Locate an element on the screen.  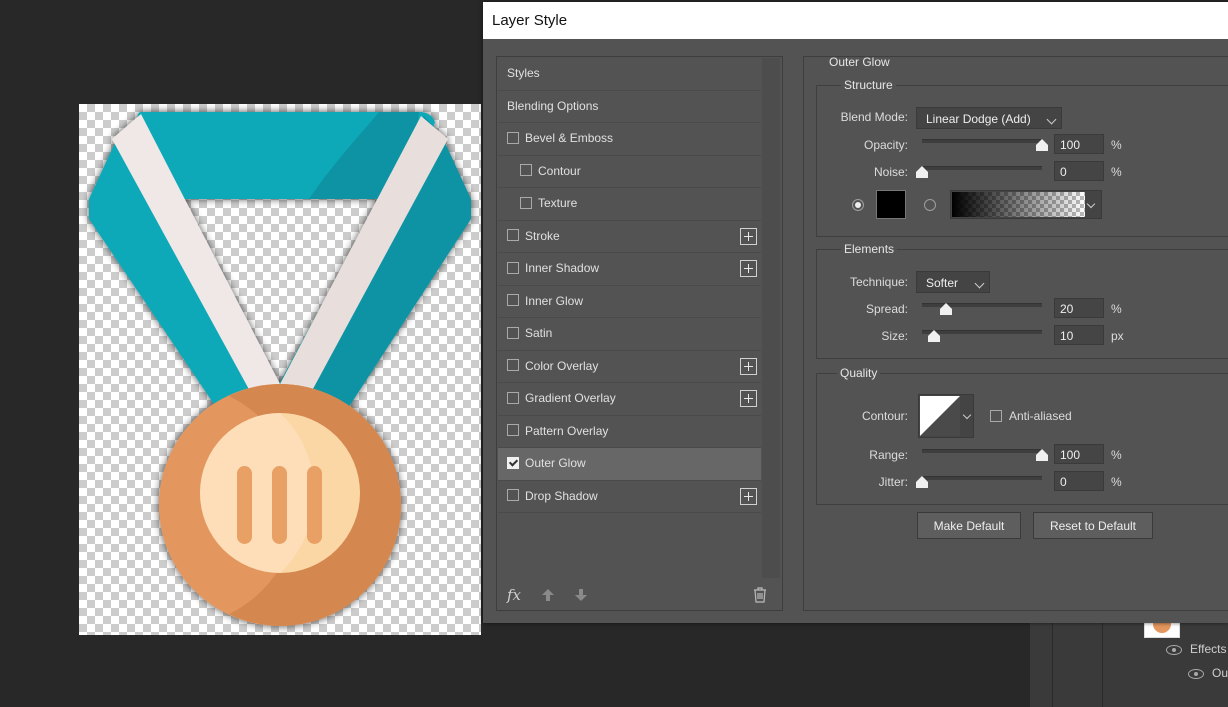
sidebar-item-outer-glow: Outer Glow is located at coordinates (629, 464).